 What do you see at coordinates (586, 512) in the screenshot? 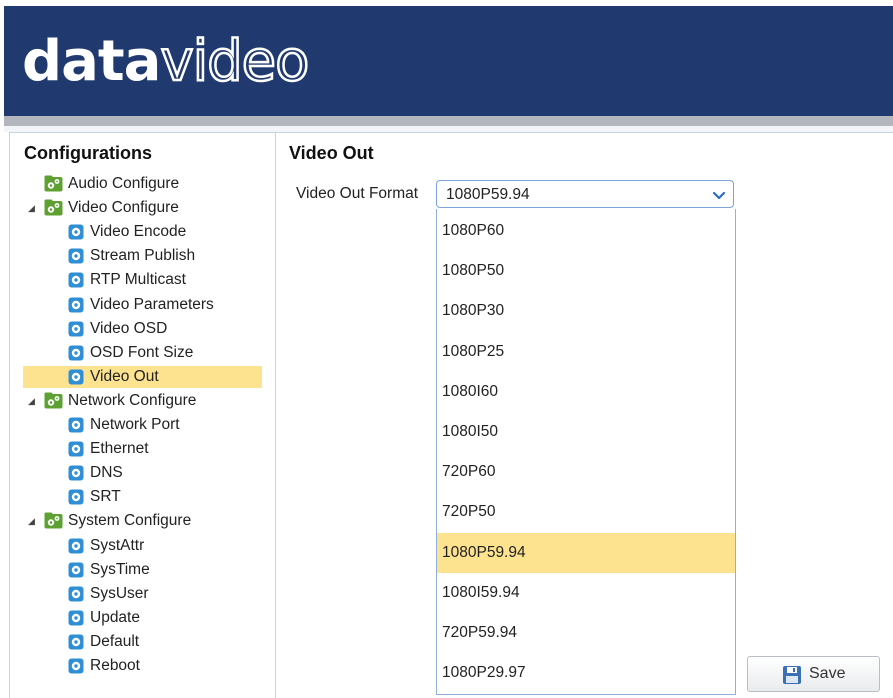
I see `format-option: 720P50` at bounding box center [586, 512].